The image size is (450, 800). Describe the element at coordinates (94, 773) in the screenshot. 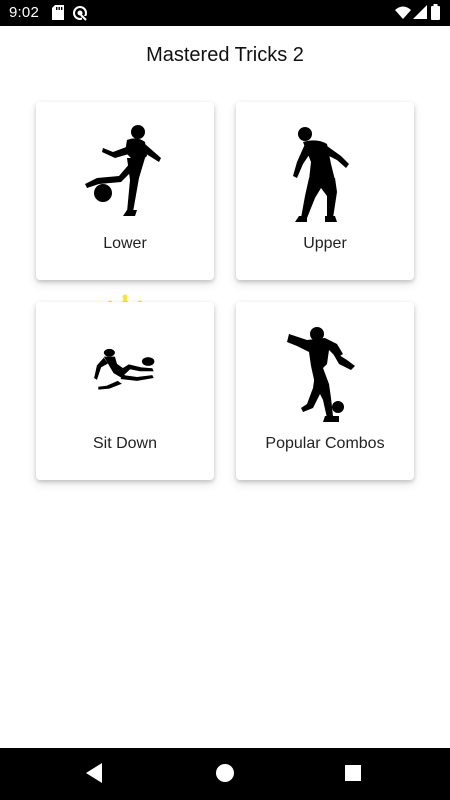

I see `back-icon` at that location.